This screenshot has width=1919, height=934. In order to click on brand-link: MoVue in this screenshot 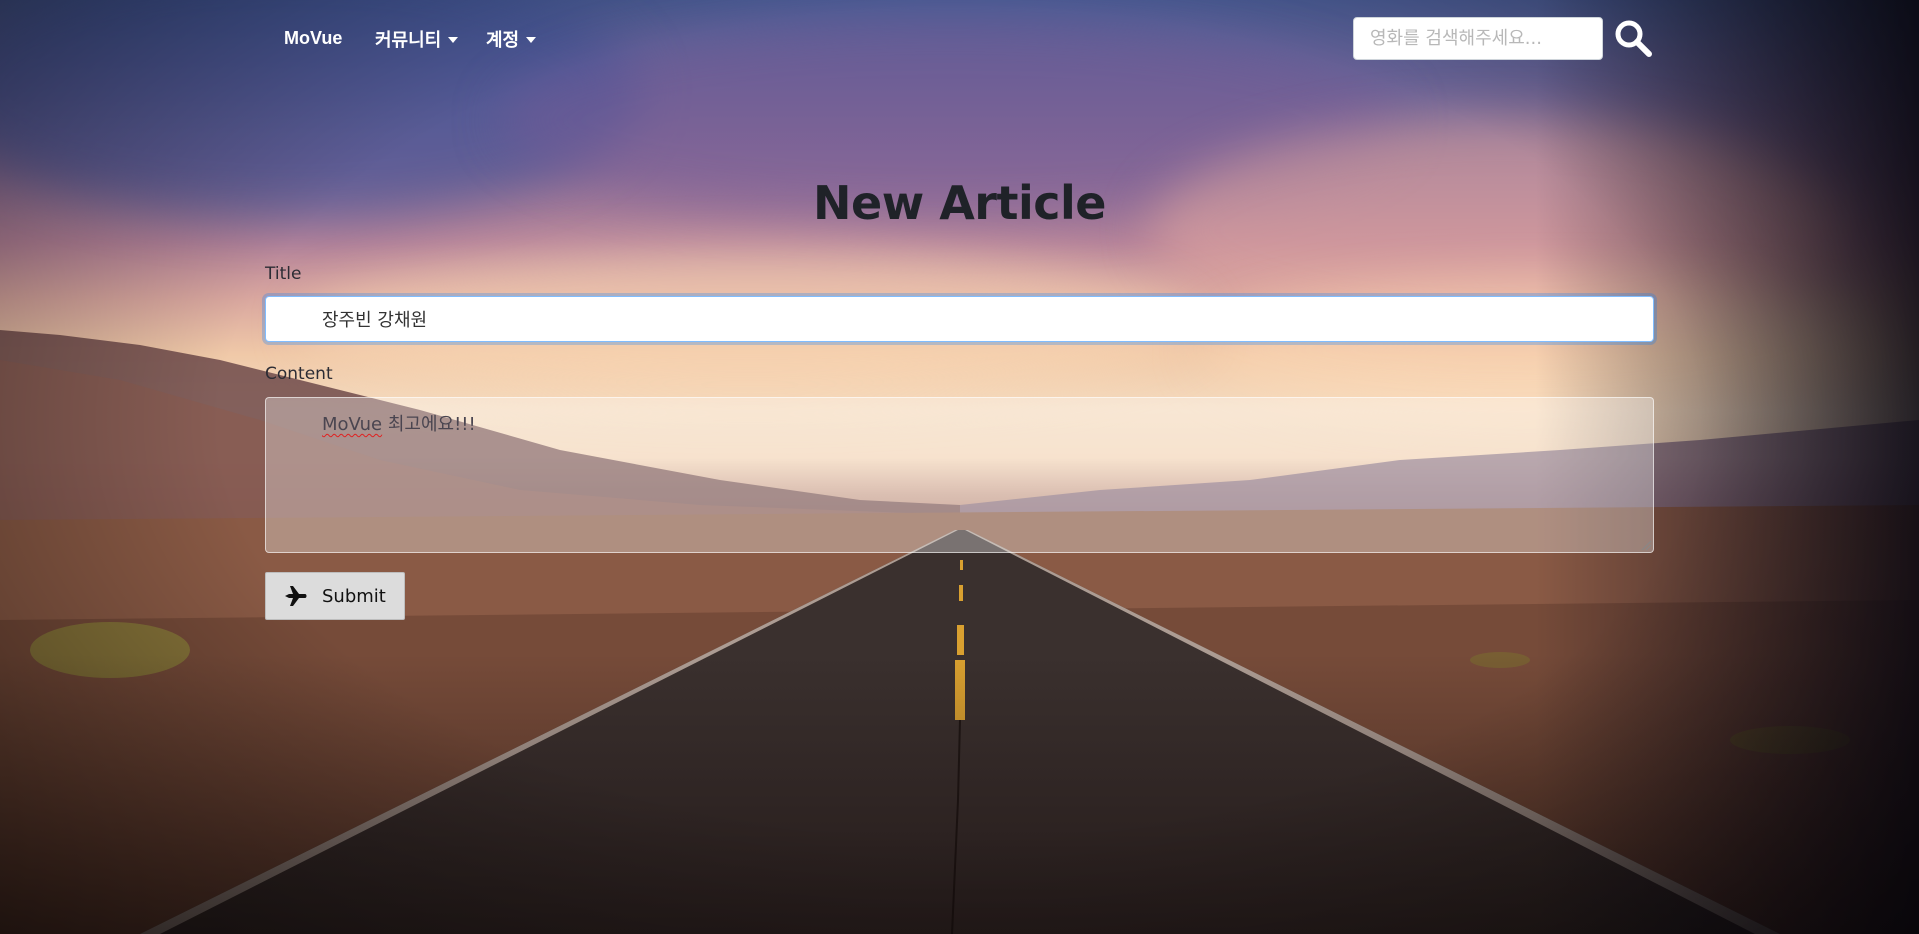, I will do `click(313, 38)`.